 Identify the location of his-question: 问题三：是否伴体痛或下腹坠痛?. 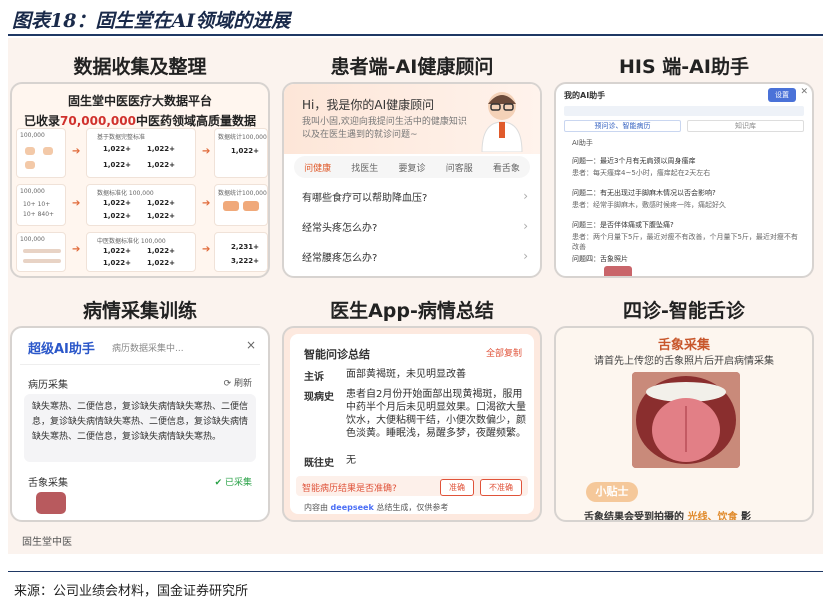
(623, 225).